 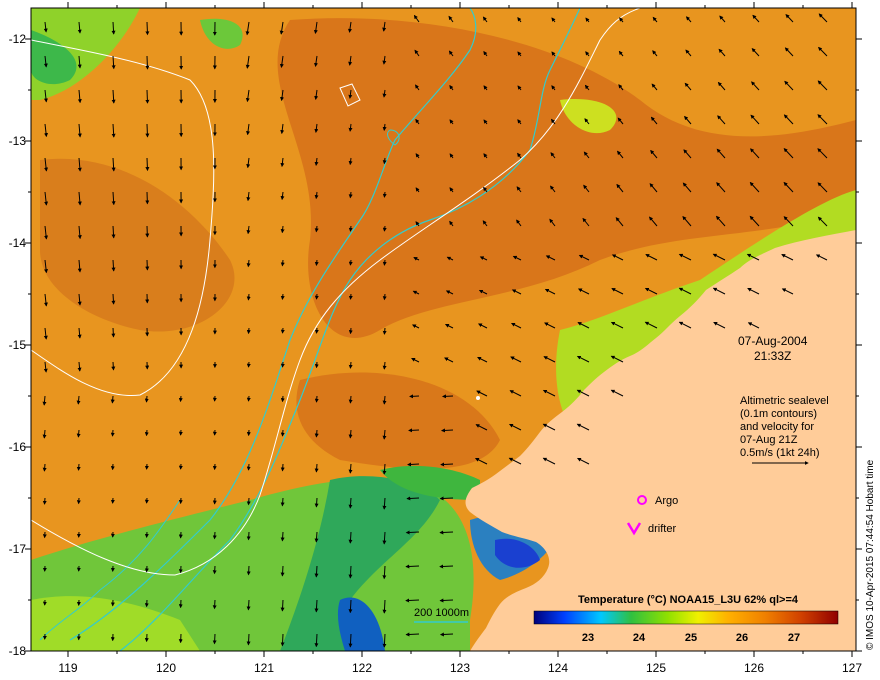 I want to click on colorbar-tick-label: 27, so click(x=794, y=638).